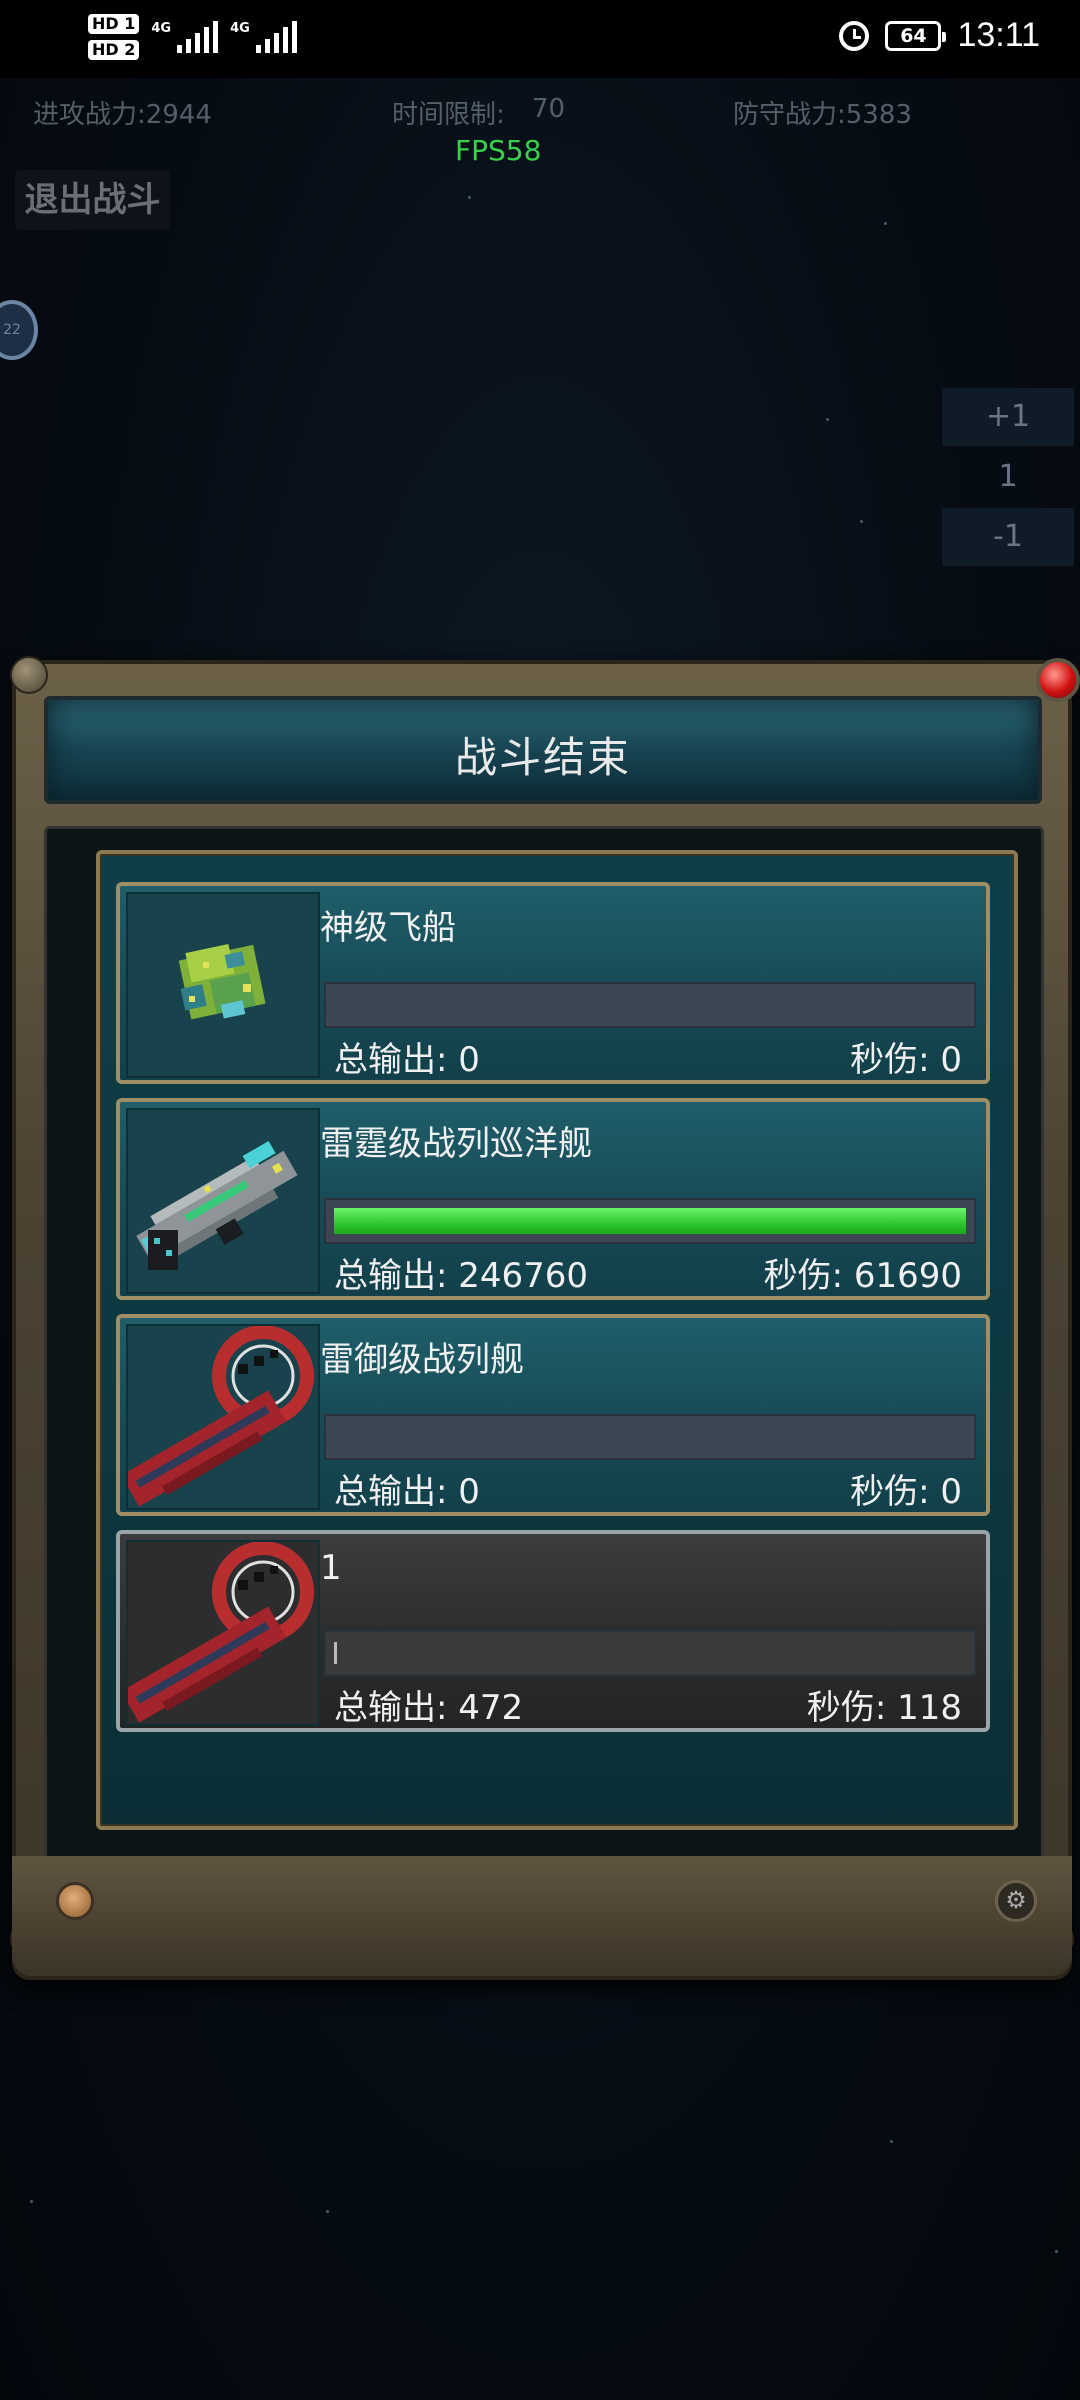 Image resolution: width=1080 pixels, height=2400 pixels. I want to click on damage-bar-tick, so click(335, 1653).